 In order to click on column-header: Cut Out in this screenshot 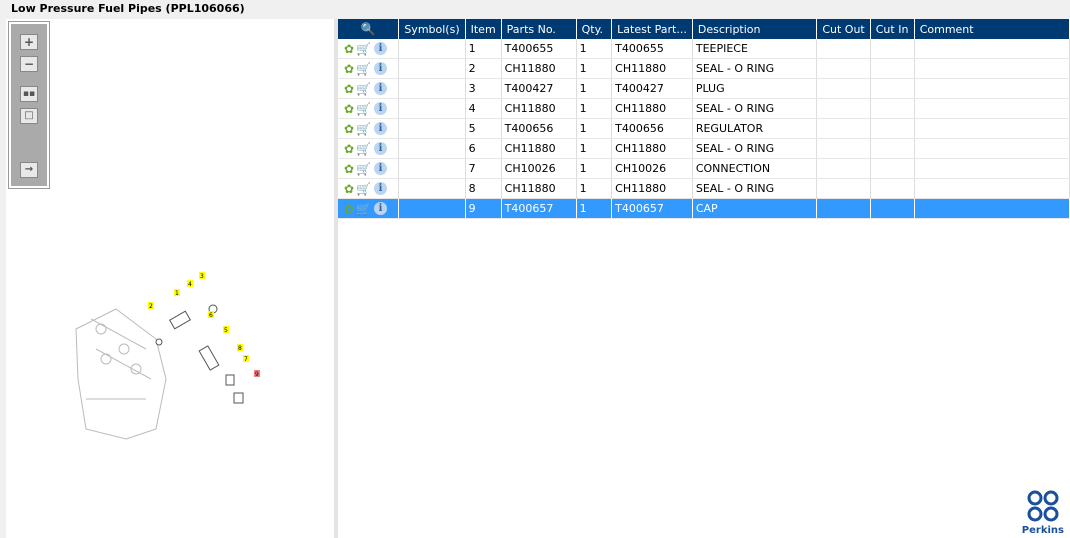, I will do `click(843, 29)`.